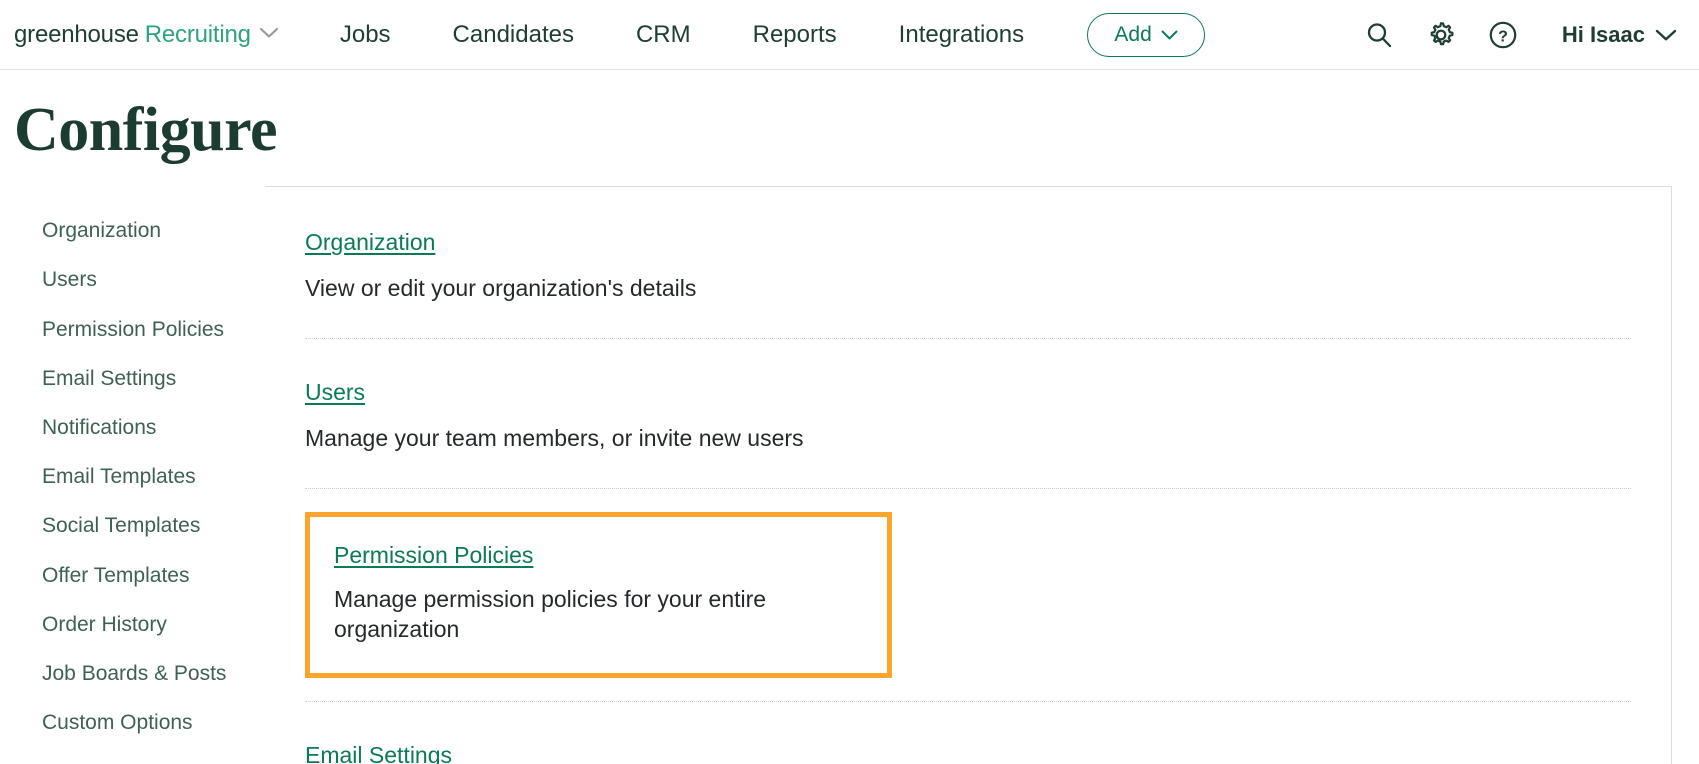 This screenshot has height=764, width=1699. What do you see at coordinates (513, 35) in the screenshot?
I see `nav-item-candidates: Candidates` at bounding box center [513, 35].